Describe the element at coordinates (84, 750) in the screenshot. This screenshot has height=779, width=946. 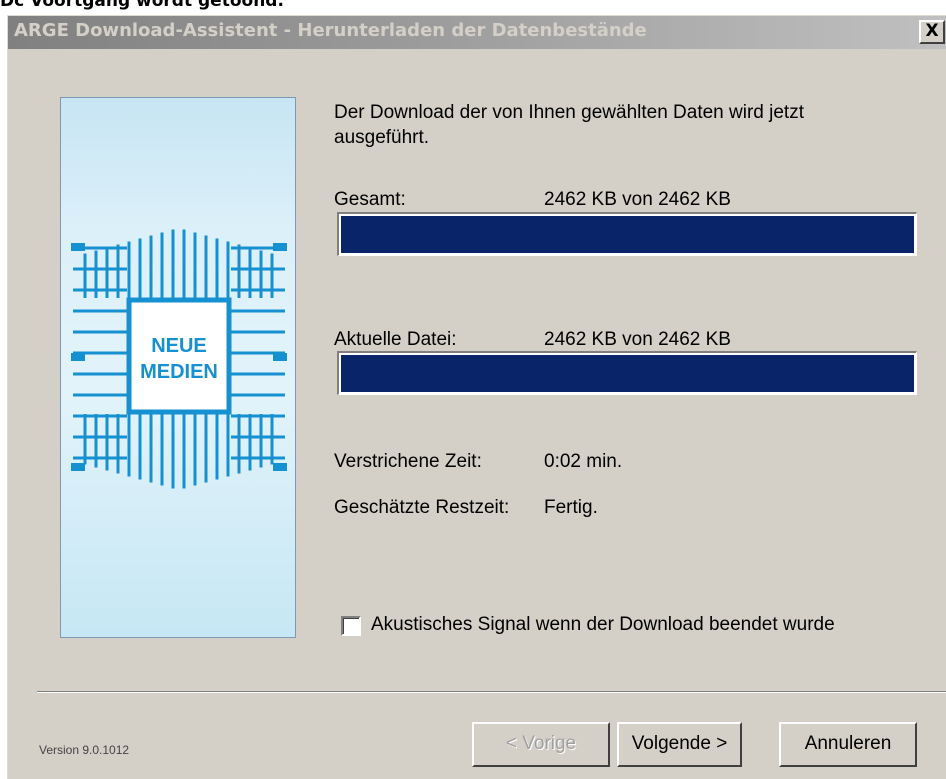
I see `version-text: Version 9.0.1012` at that location.